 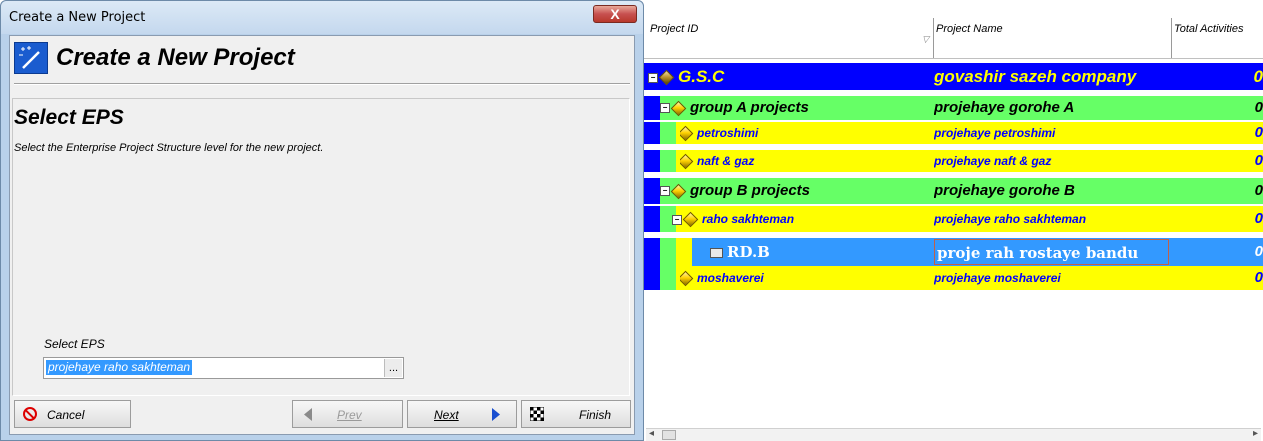 What do you see at coordinates (30, 414) in the screenshot?
I see `cancel-icon` at bounding box center [30, 414].